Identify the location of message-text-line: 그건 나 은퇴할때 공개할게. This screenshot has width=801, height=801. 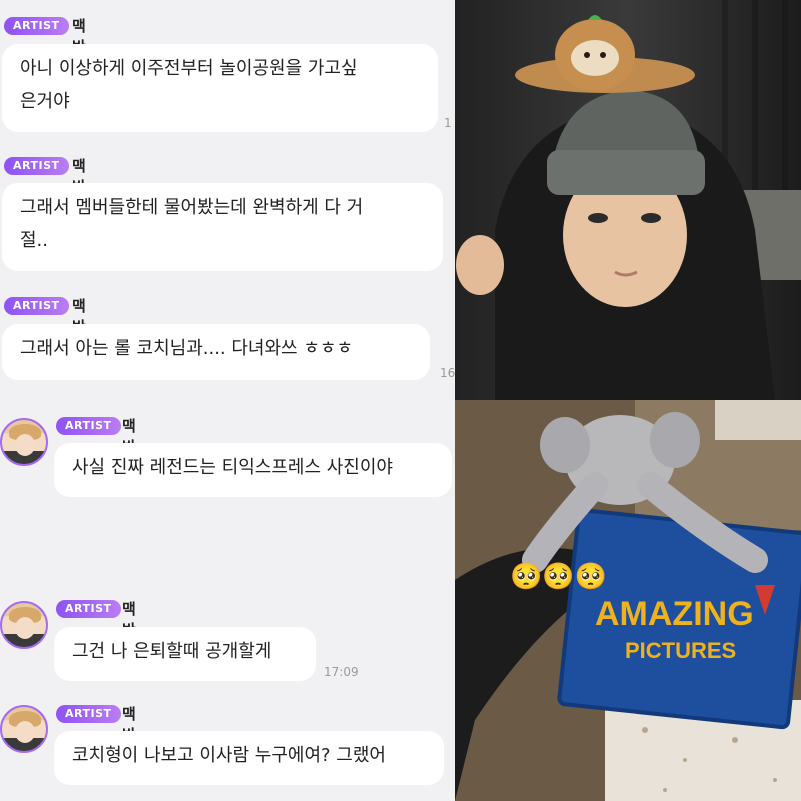
(172, 651).